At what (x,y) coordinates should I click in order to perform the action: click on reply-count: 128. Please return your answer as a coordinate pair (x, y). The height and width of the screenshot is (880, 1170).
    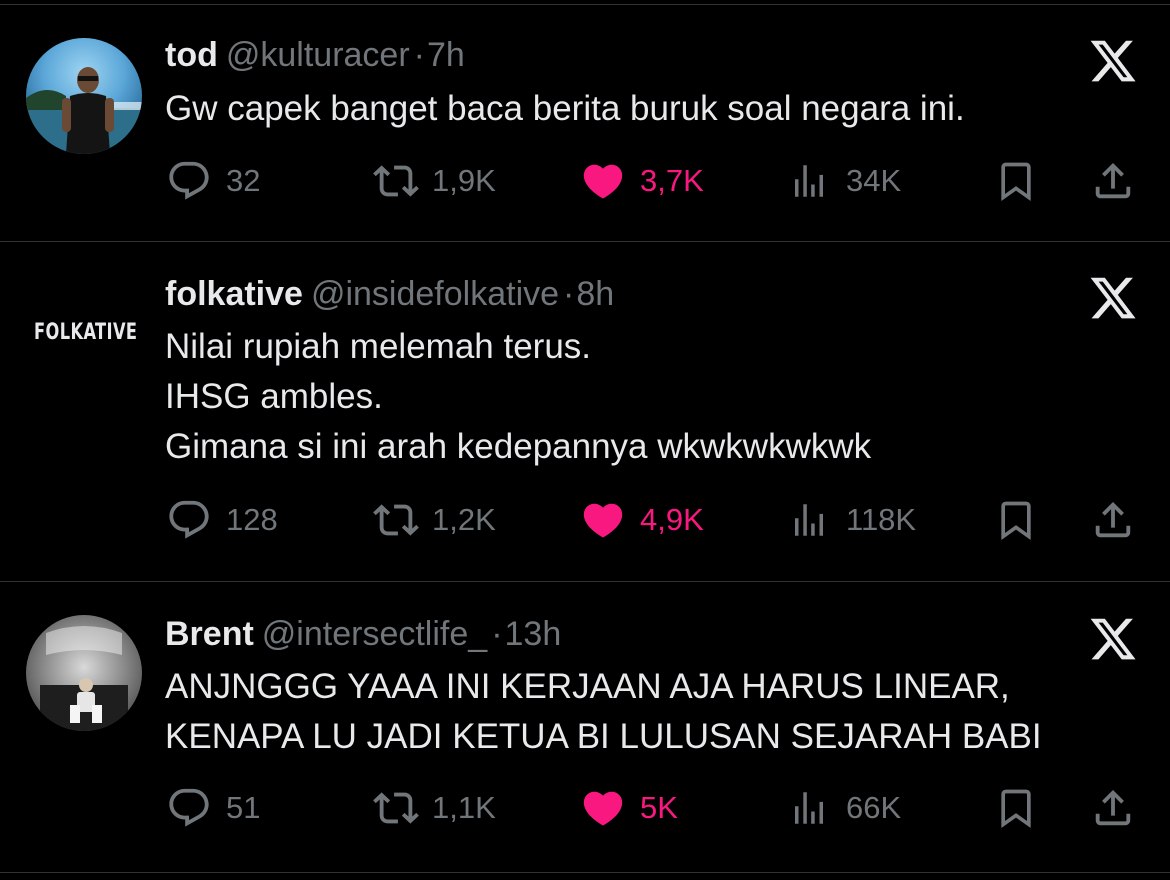
    Looking at the image, I should click on (252, 519).